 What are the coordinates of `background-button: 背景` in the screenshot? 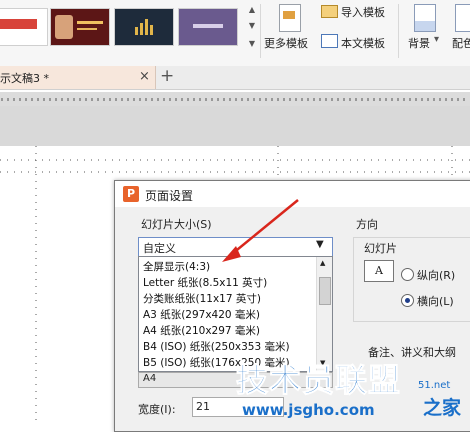 It's located at (419, 43).